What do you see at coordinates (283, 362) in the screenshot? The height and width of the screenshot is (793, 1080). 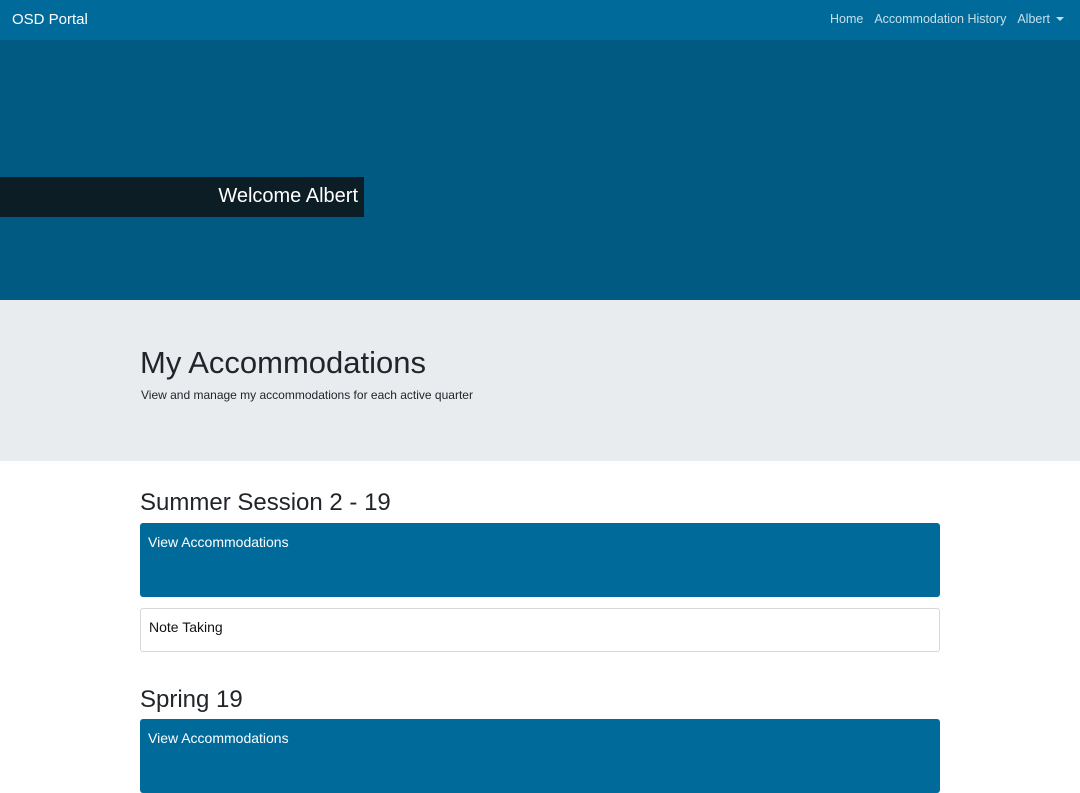 I see `page-title: My Accommodations` at bounding box center [283, 362].